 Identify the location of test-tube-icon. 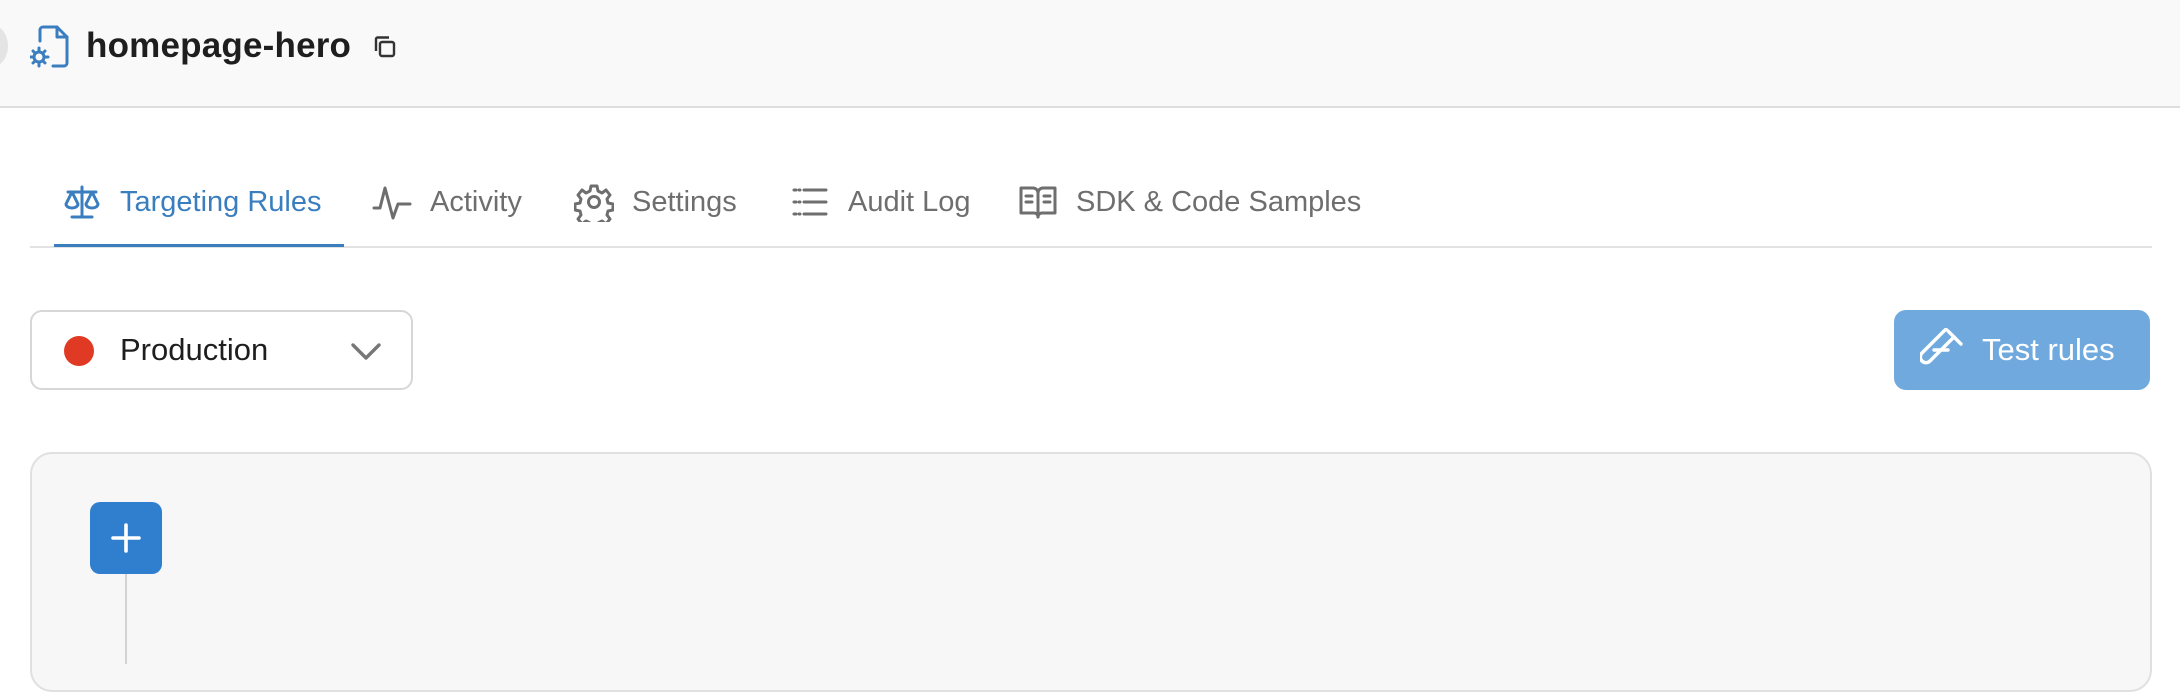
(1941, 346).